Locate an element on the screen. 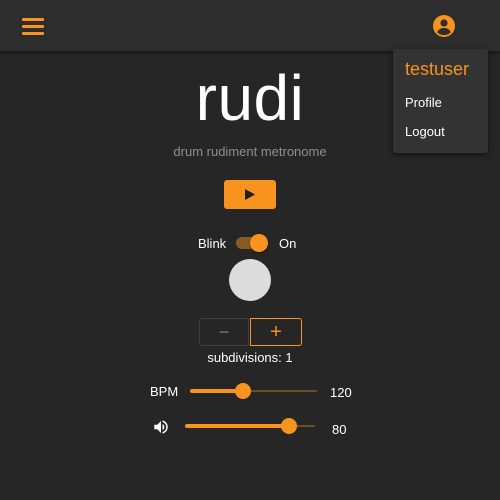  volume-value: 80 is located at coordinates (339, 429).